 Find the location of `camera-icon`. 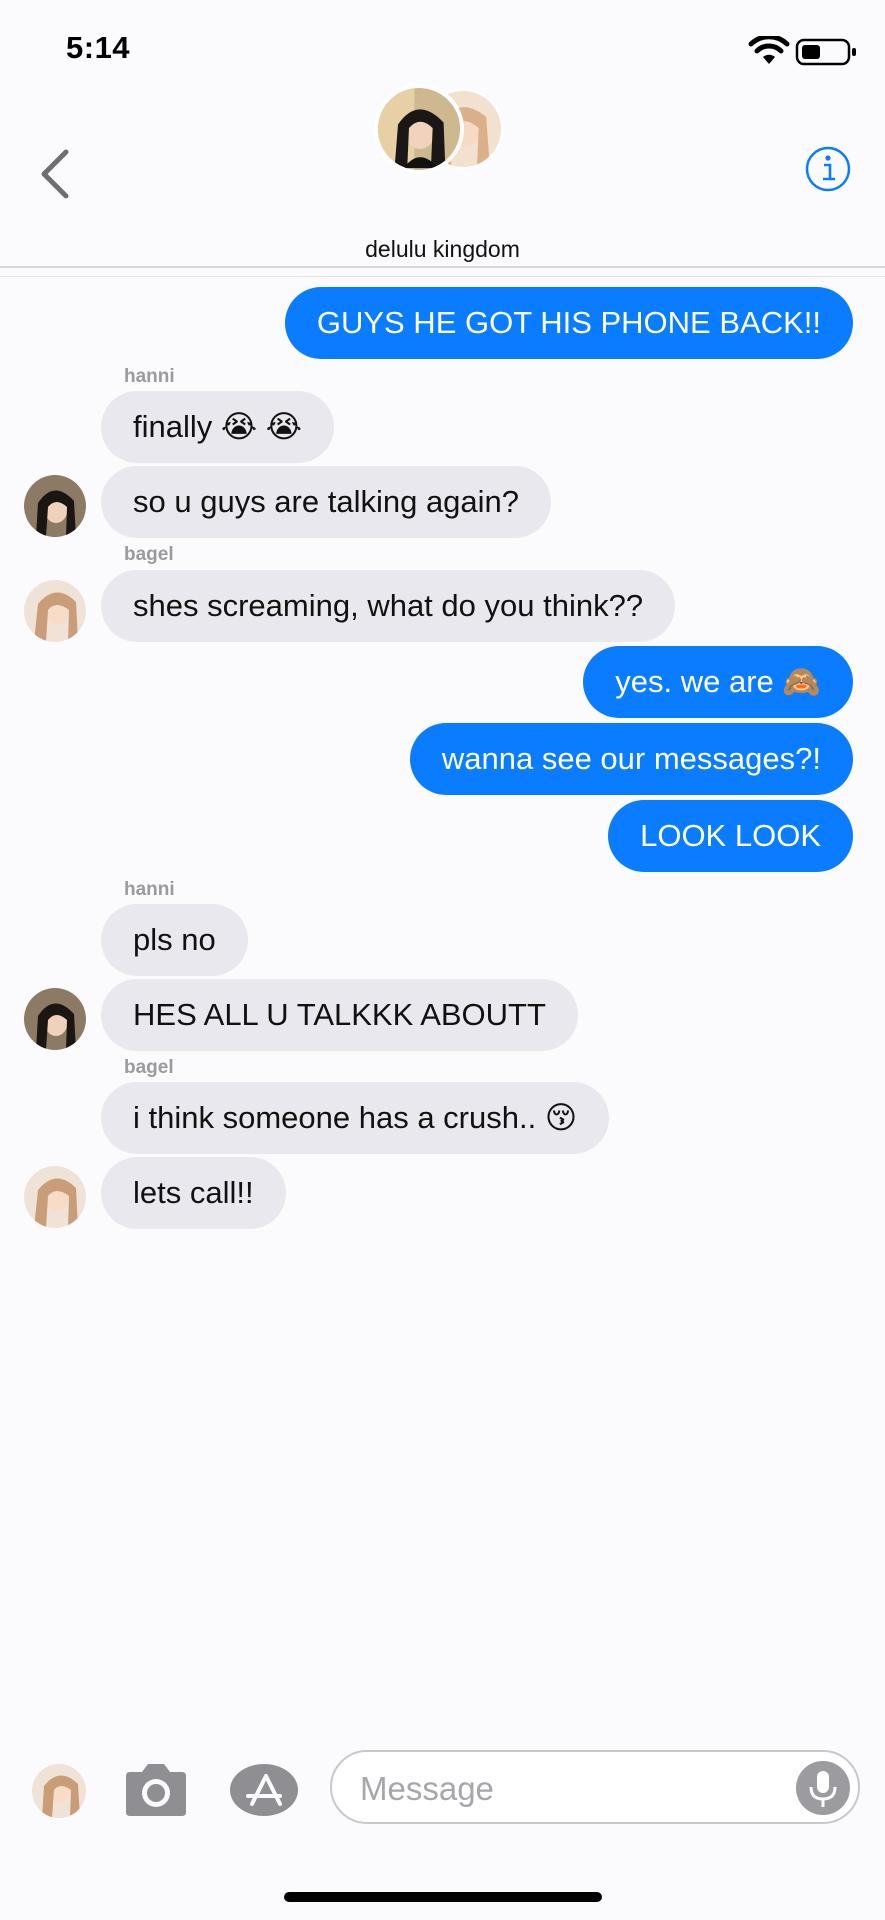

camera-icon is located at coordinates (156, 1790).